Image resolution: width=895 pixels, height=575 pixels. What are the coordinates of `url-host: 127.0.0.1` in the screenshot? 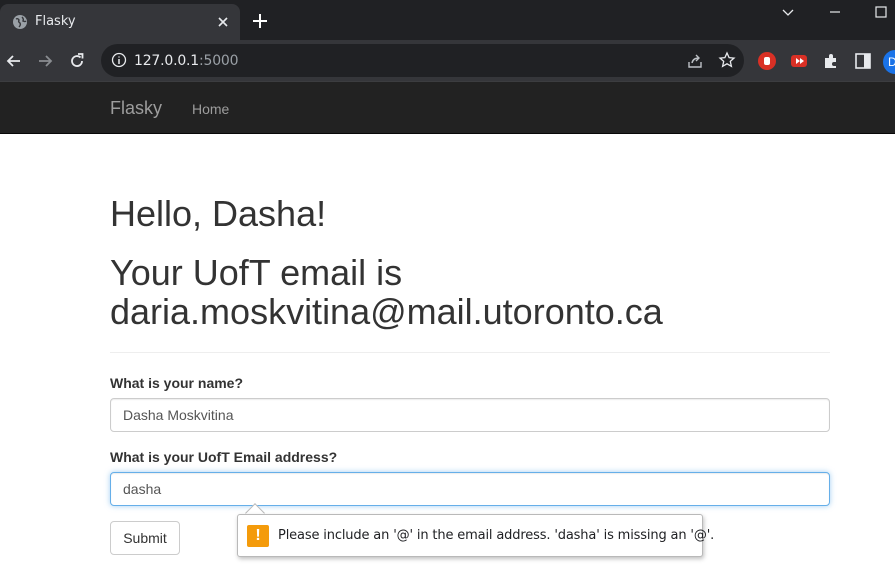 It's located at (166, 61).